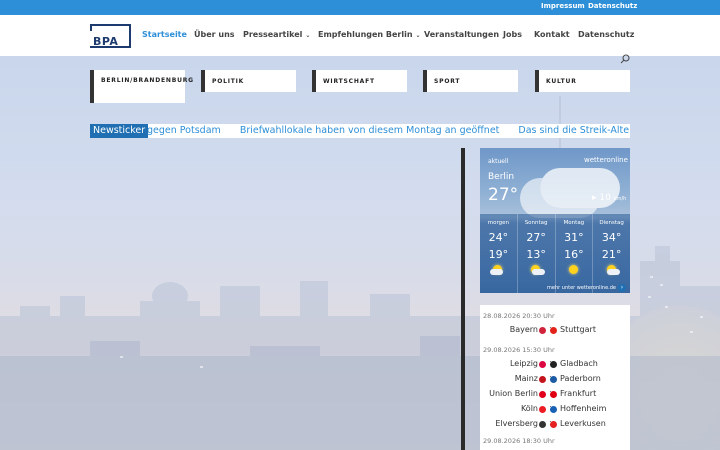 This screenshot has height=450, width=720. Describe the element at coordinates (622, 288) in the screenshot. I see `chevron-right-icon: ›` at that location.